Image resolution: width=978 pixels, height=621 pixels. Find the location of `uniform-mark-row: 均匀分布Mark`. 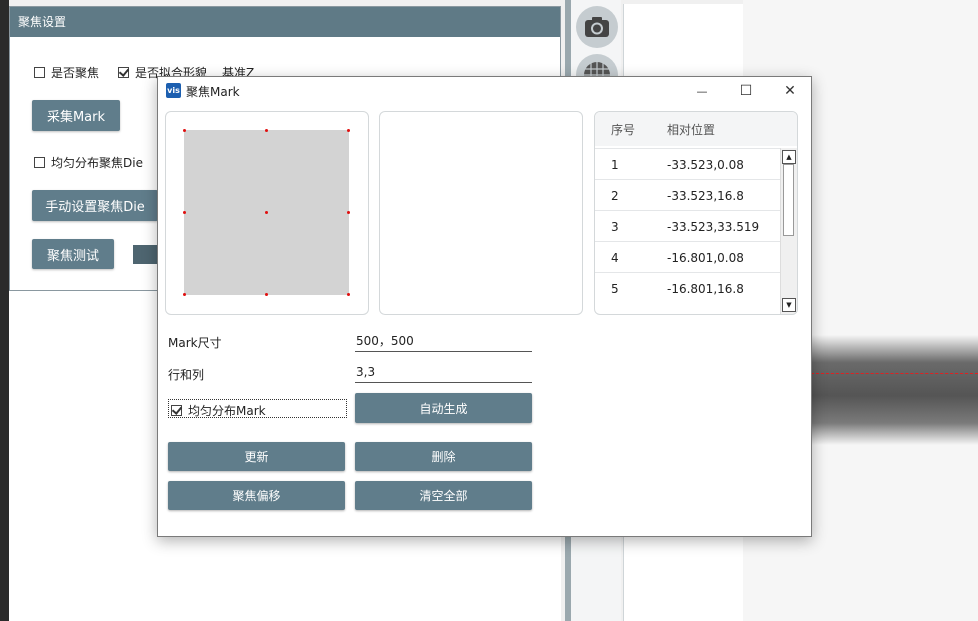

uniform-mark-row: 均匀分布Mark is located at coordinates (218, 410).